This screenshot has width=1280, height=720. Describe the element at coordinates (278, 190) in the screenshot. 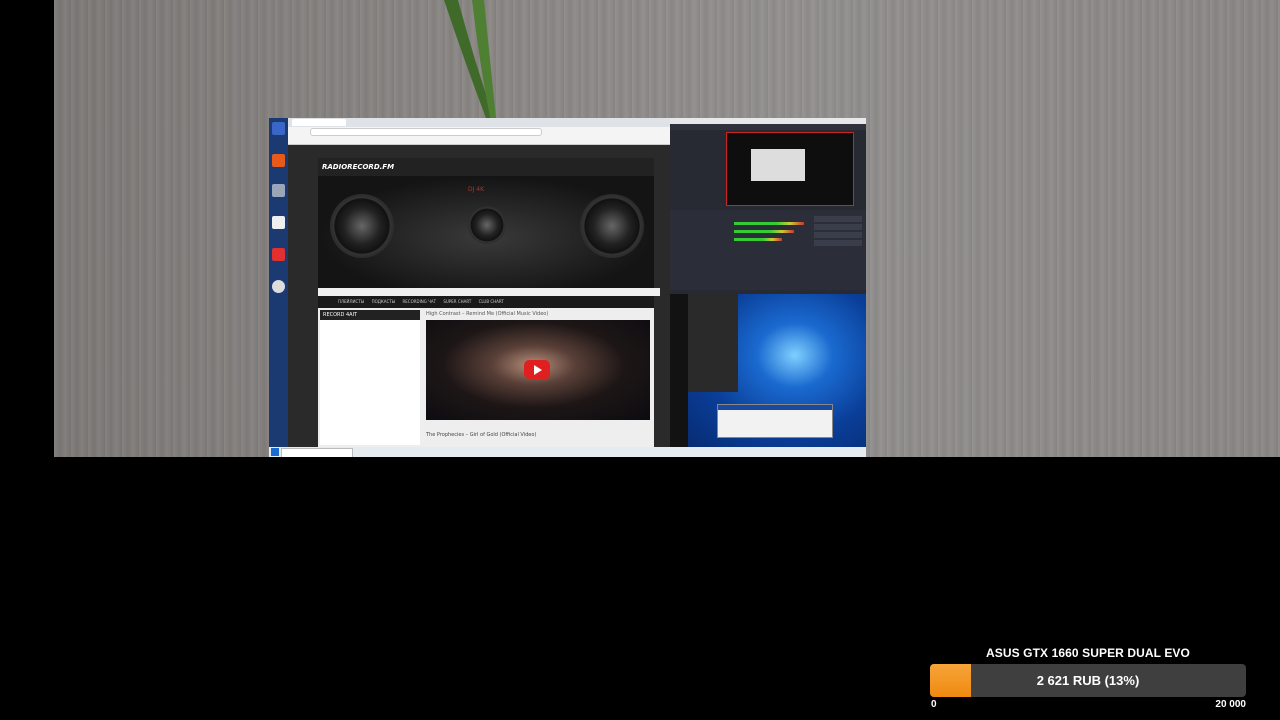

I see `recycle-bin-icon` at that location.